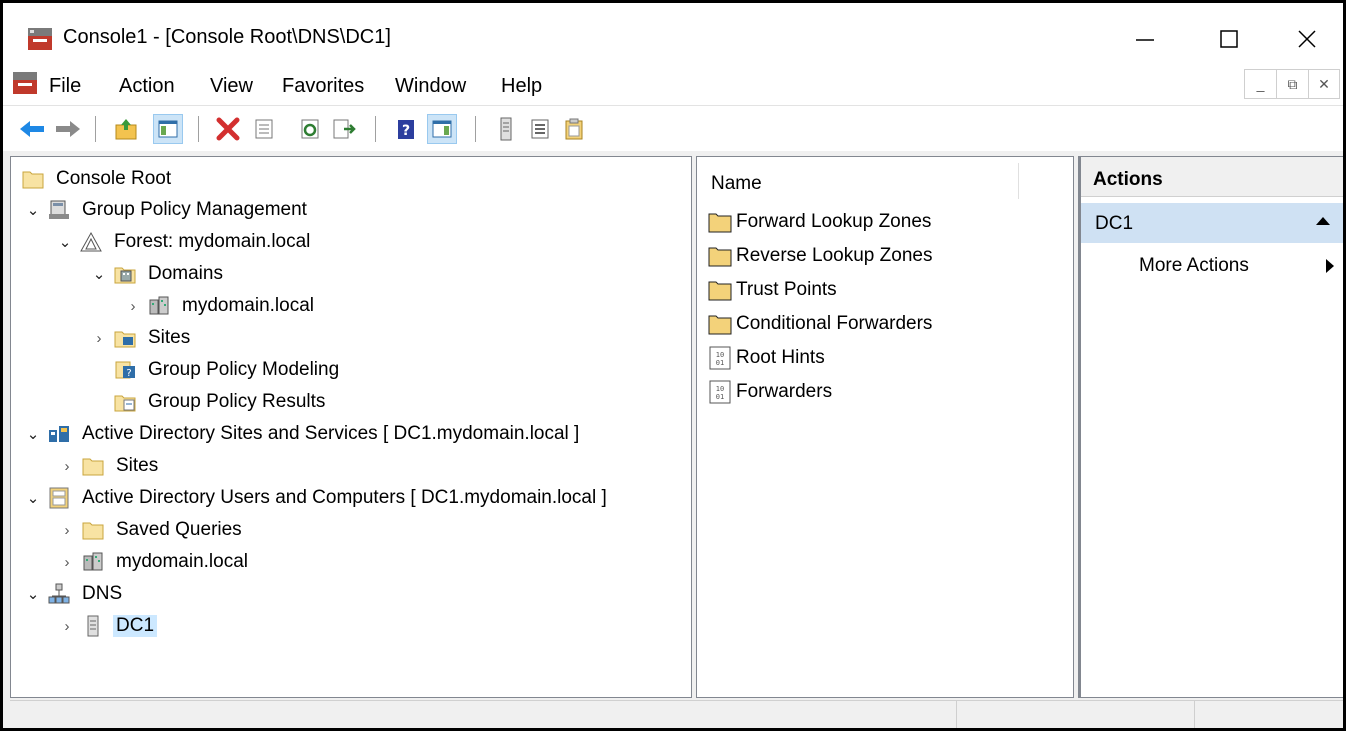 Image resolution: width=1346 pixels, height=731 pixels. I want to click on help-icon: ?, so click(406, 129).